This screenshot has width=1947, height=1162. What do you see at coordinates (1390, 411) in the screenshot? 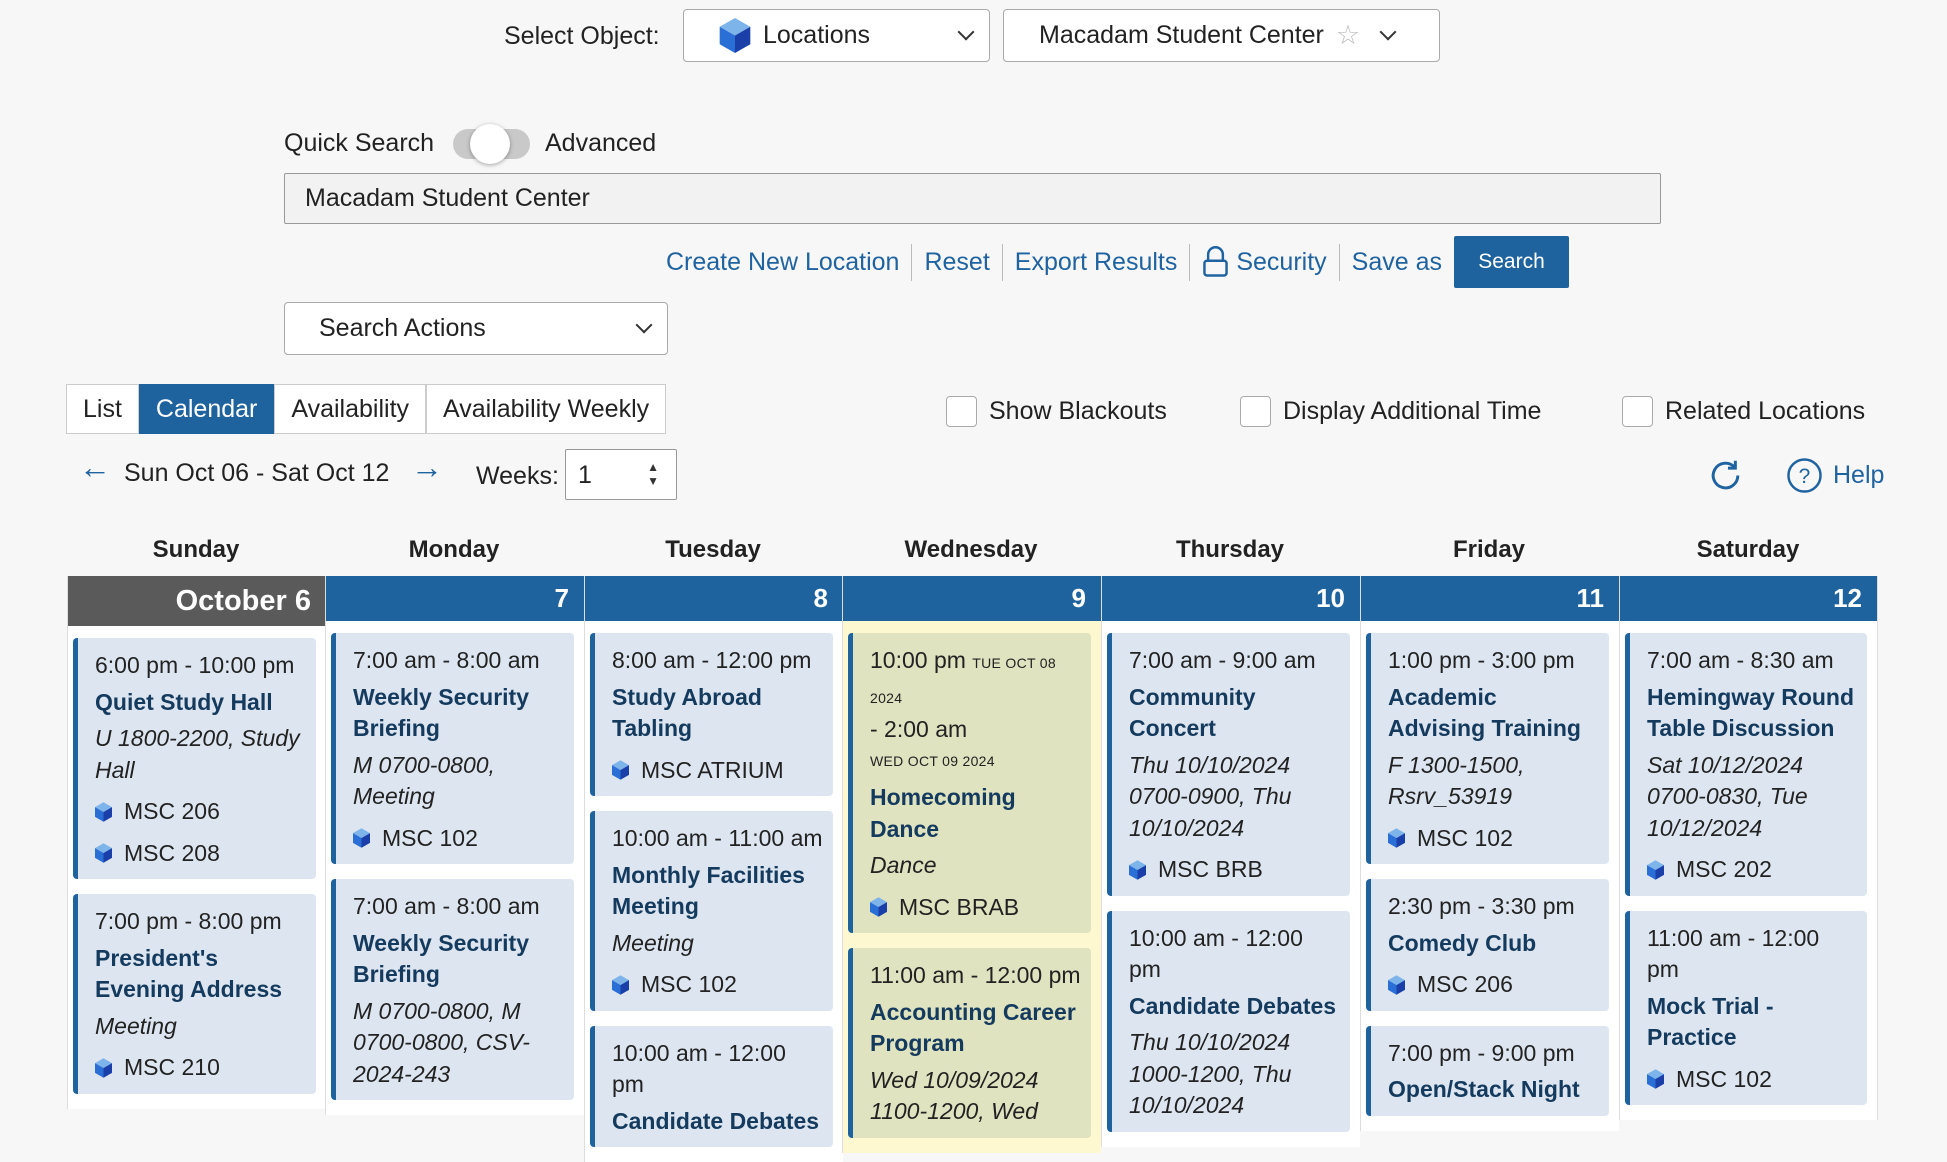
I see `display-additional-time-checkbox: Display Additional Time` at bounding box center [1390, 411].